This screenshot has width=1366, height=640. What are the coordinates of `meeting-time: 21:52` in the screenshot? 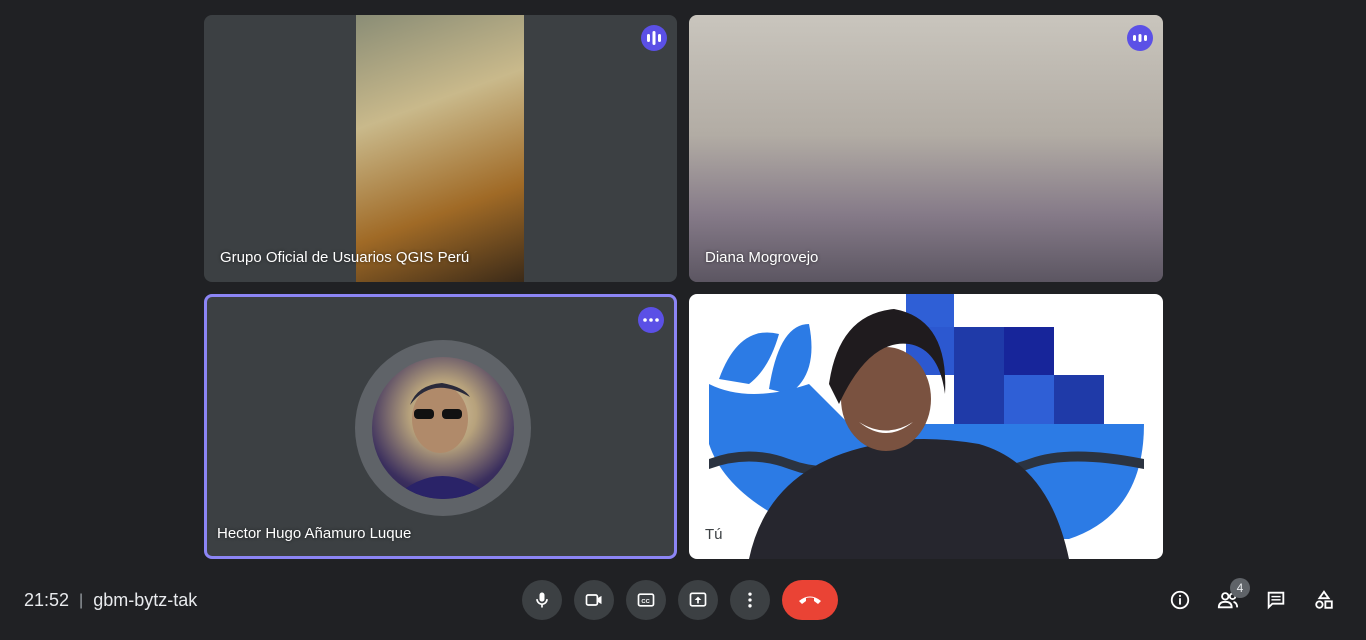 It's located at (47, 600).